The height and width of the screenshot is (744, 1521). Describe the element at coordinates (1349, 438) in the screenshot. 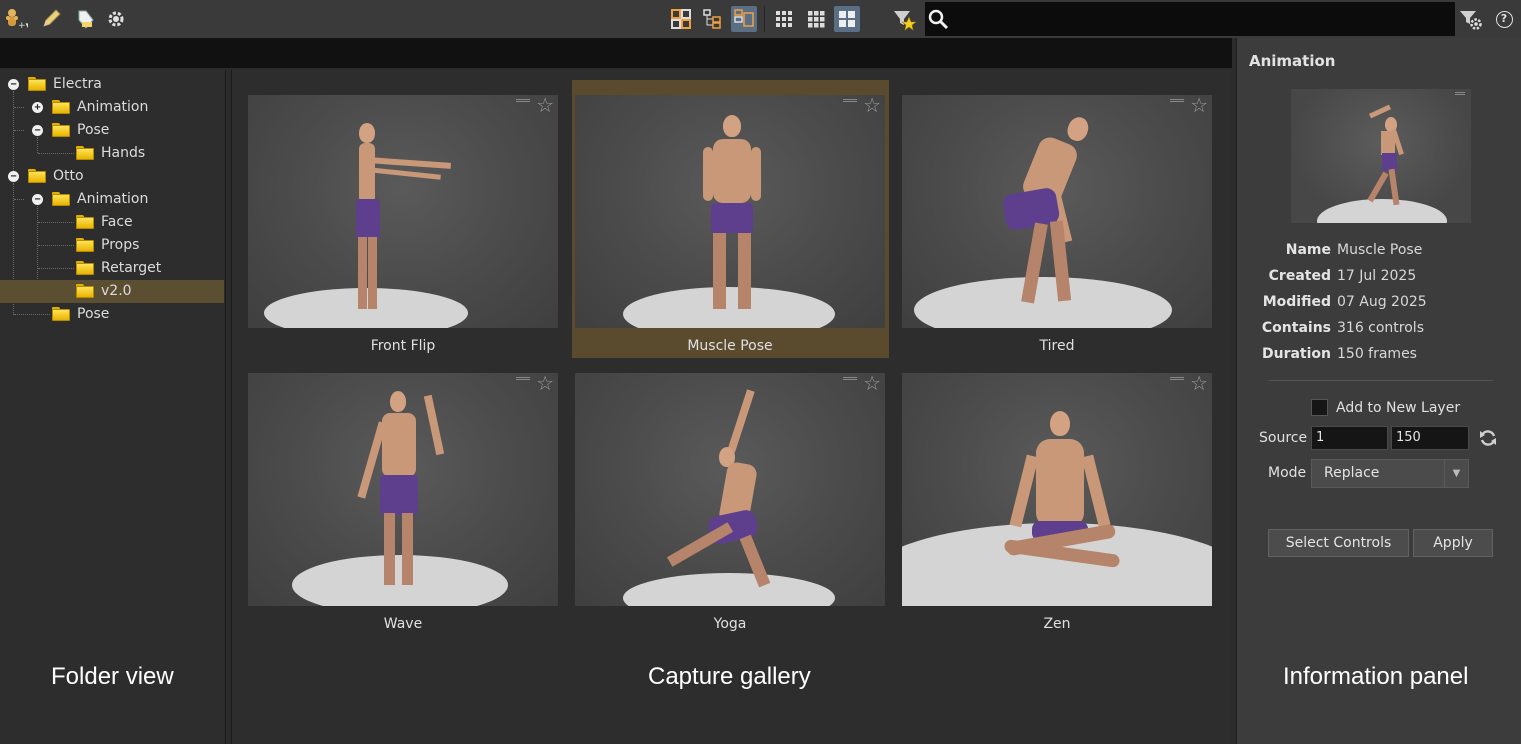

I see `source-start-input: 1` at that location.